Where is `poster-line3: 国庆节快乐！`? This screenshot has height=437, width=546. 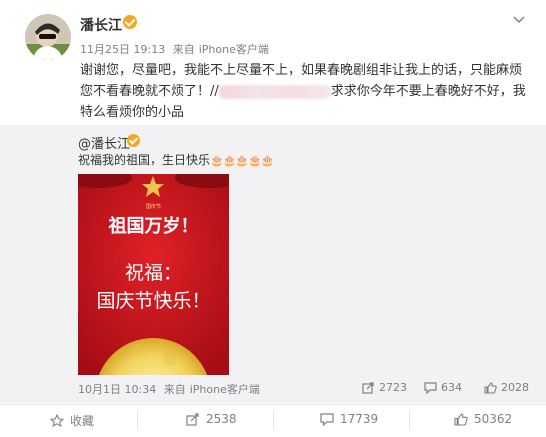
poster-line3: 国庆节快乐！ is located at coordinates (153, 301).